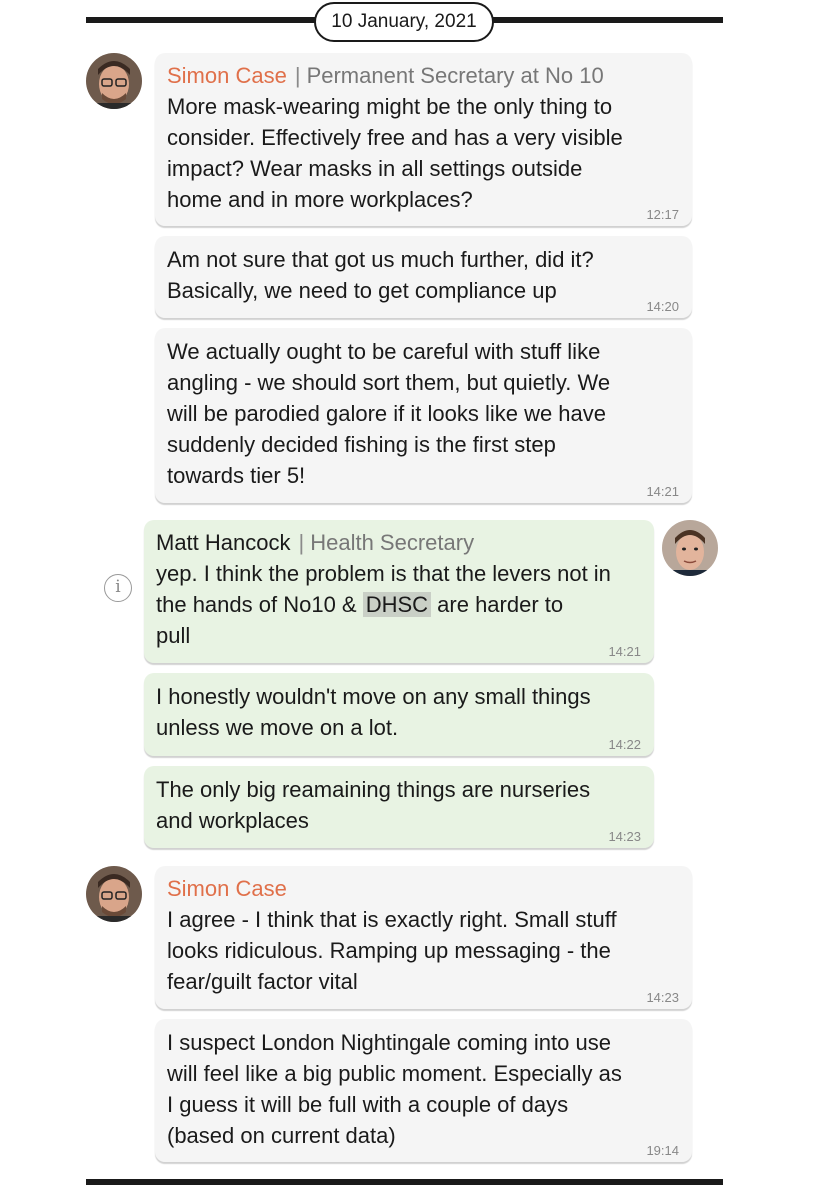 The height and width of the screenshot is (1200, 814). Describe the element at coordinates (624, 744) in the screenshot. I see `message-time: 14:22` at that location.